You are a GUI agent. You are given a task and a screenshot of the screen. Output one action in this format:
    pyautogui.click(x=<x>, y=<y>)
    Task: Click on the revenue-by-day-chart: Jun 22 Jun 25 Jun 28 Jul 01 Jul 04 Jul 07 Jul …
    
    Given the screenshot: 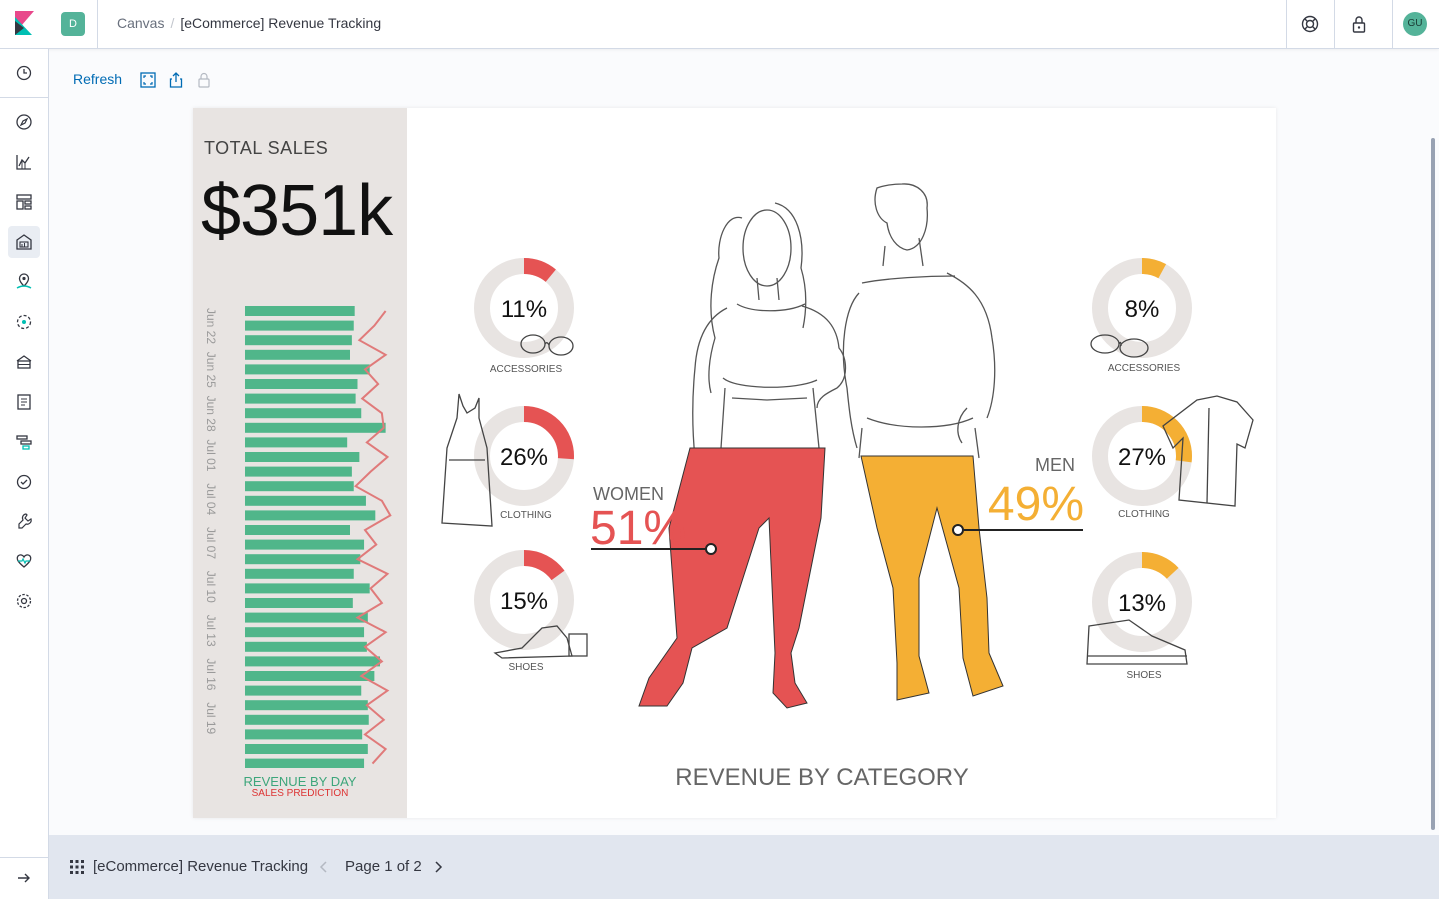 What is the action you would take?
    pyautogui.click(x=298, y=537)
    